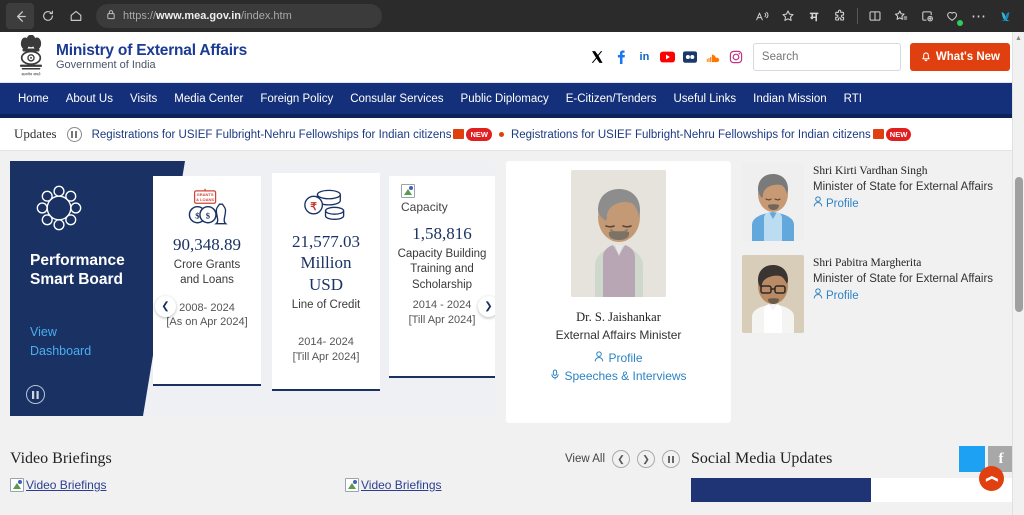 The height and width of the screenshot is (515, 1024). Describe the element at coordinates (1018, 38) in the screenshot. I see `scroll-up-arrow-icon: ▲` at that location.